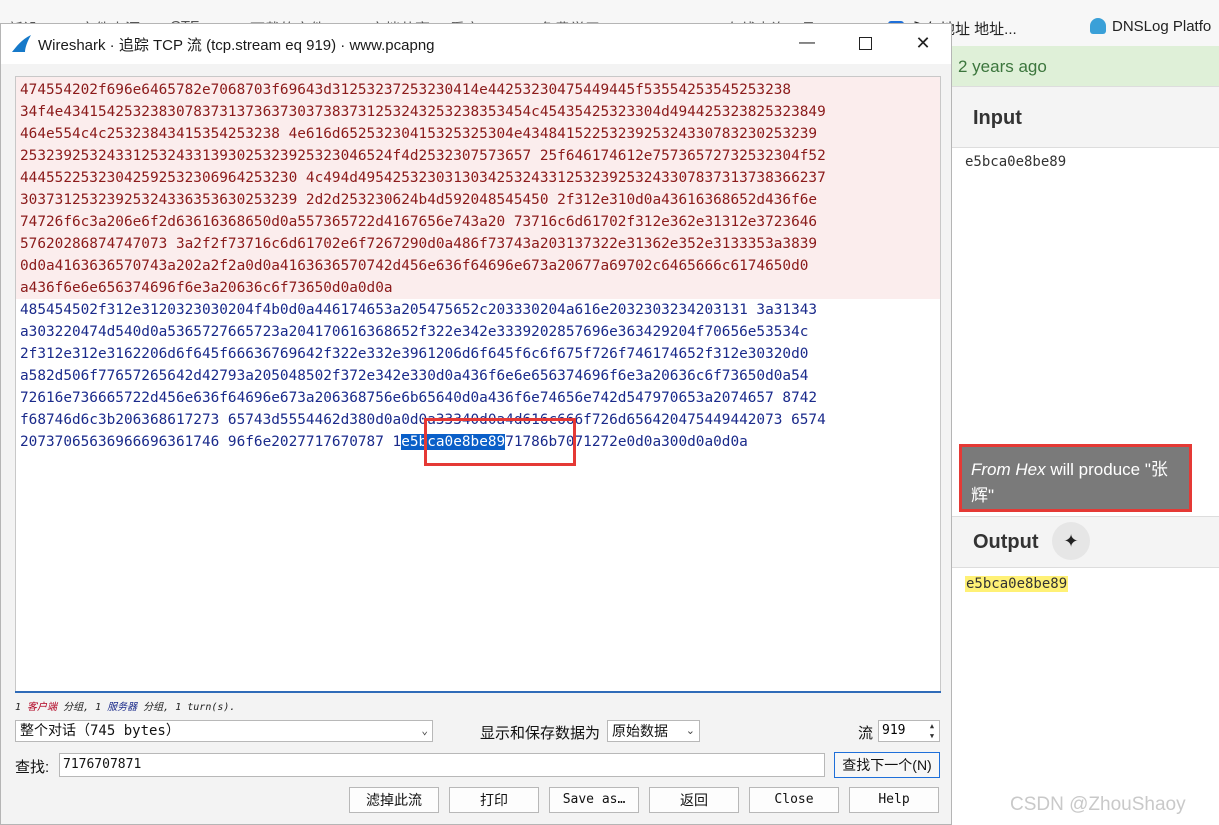 The width and height of the screenshot is (1219, 825). I want to click on bookmark-label: DNSLog Platfo, so click(1162, 26).